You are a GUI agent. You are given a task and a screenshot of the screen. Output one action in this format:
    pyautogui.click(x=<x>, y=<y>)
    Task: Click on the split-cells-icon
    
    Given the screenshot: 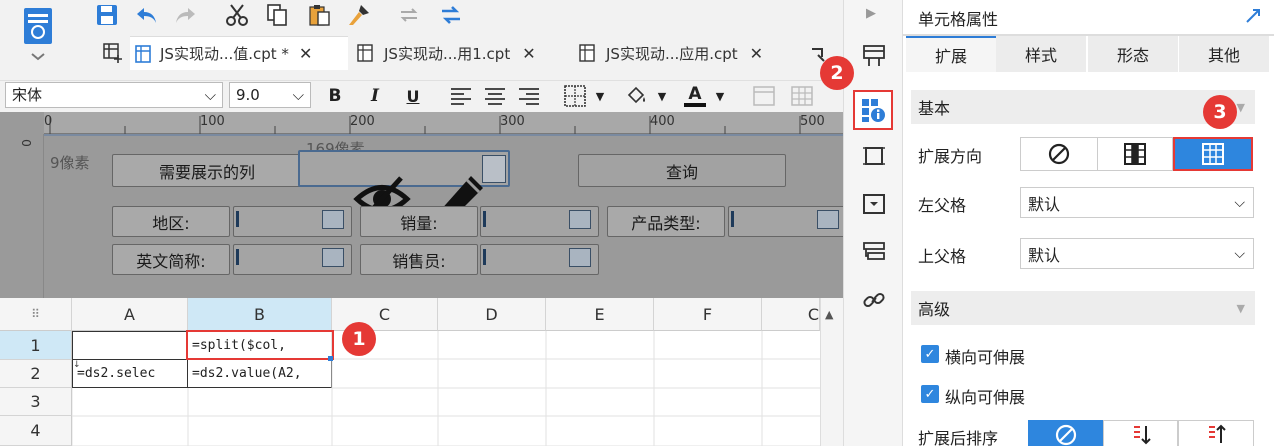 What is the action you would take?
    pyautogui.click(x=802, y=96)
    